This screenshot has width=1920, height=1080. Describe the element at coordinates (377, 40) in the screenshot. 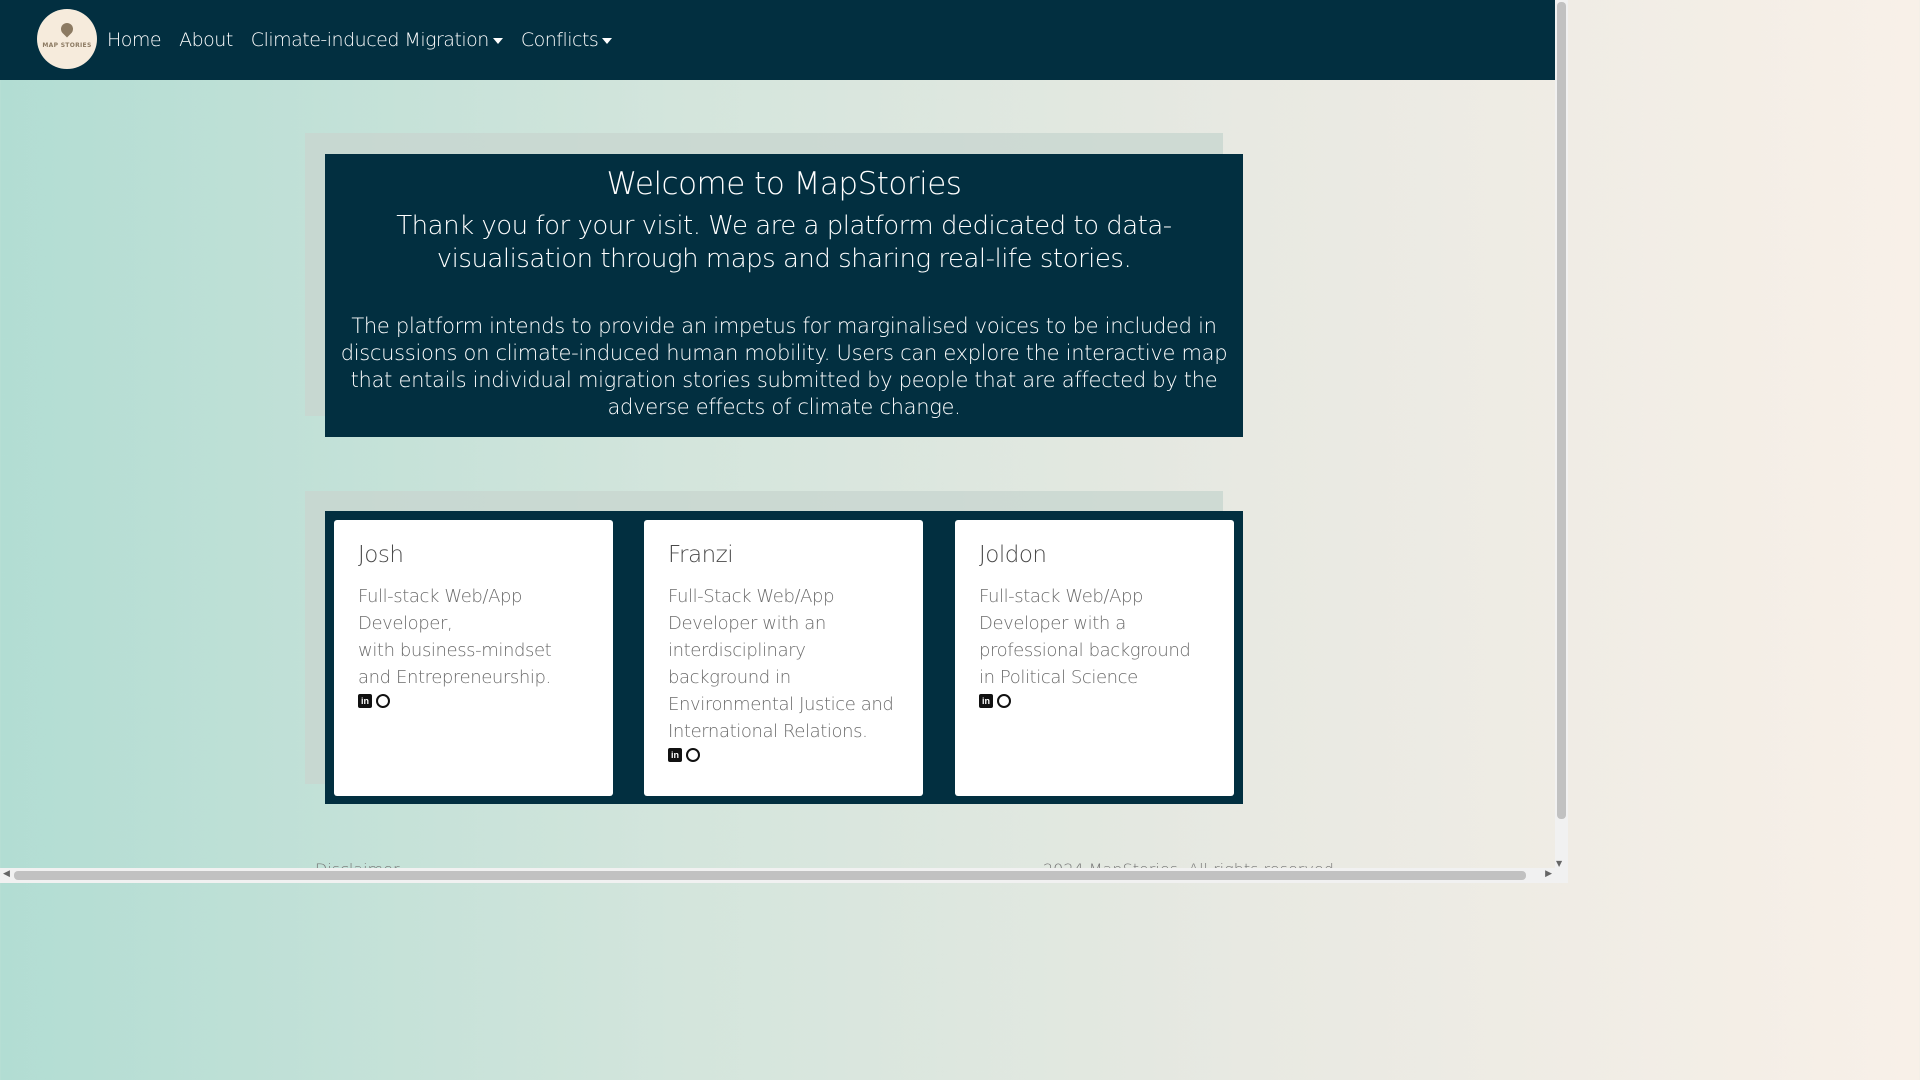

I see `nav-climate-migration-dropdown: Climate-induced Migration` at that location.